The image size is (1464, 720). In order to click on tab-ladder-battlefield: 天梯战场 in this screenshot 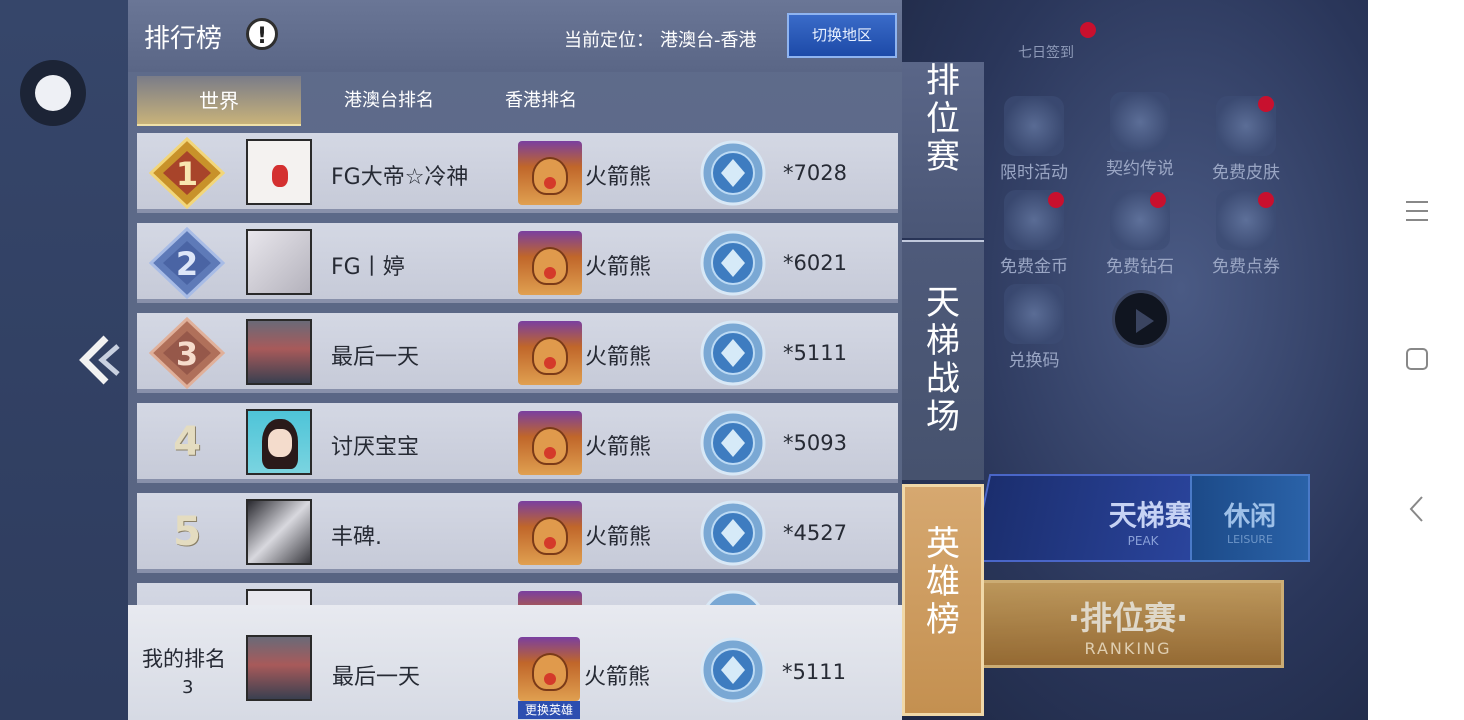, I will do `click(943, 360)`.